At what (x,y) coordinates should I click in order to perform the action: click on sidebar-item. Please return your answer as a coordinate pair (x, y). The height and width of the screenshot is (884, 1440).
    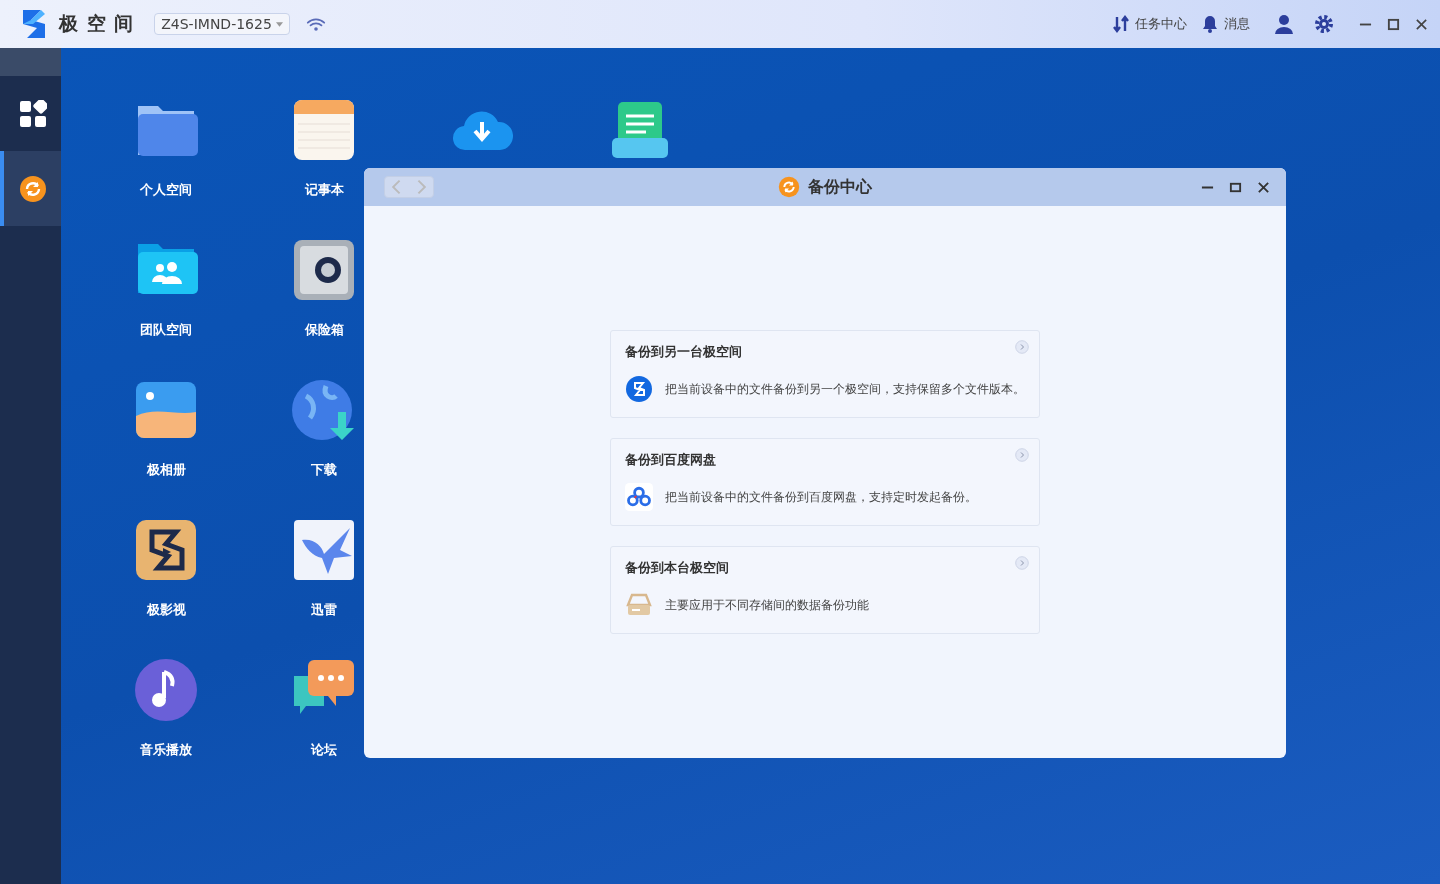
    Looking at the image, I should click on (30, 188).